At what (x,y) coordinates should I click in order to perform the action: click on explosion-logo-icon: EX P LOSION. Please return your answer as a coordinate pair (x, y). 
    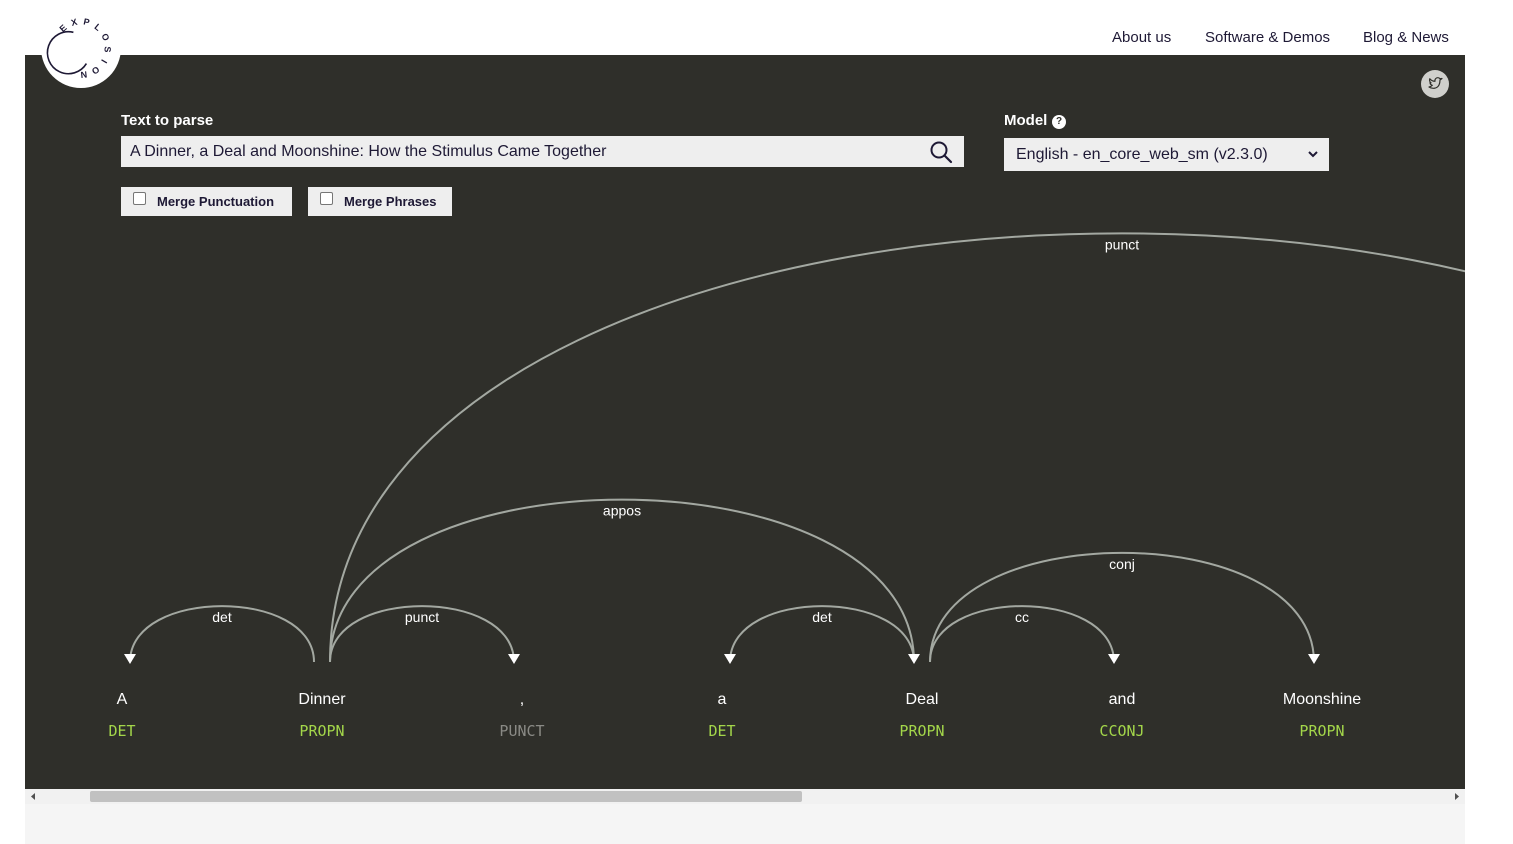
    Looking at the image, I should click on (79, 48).